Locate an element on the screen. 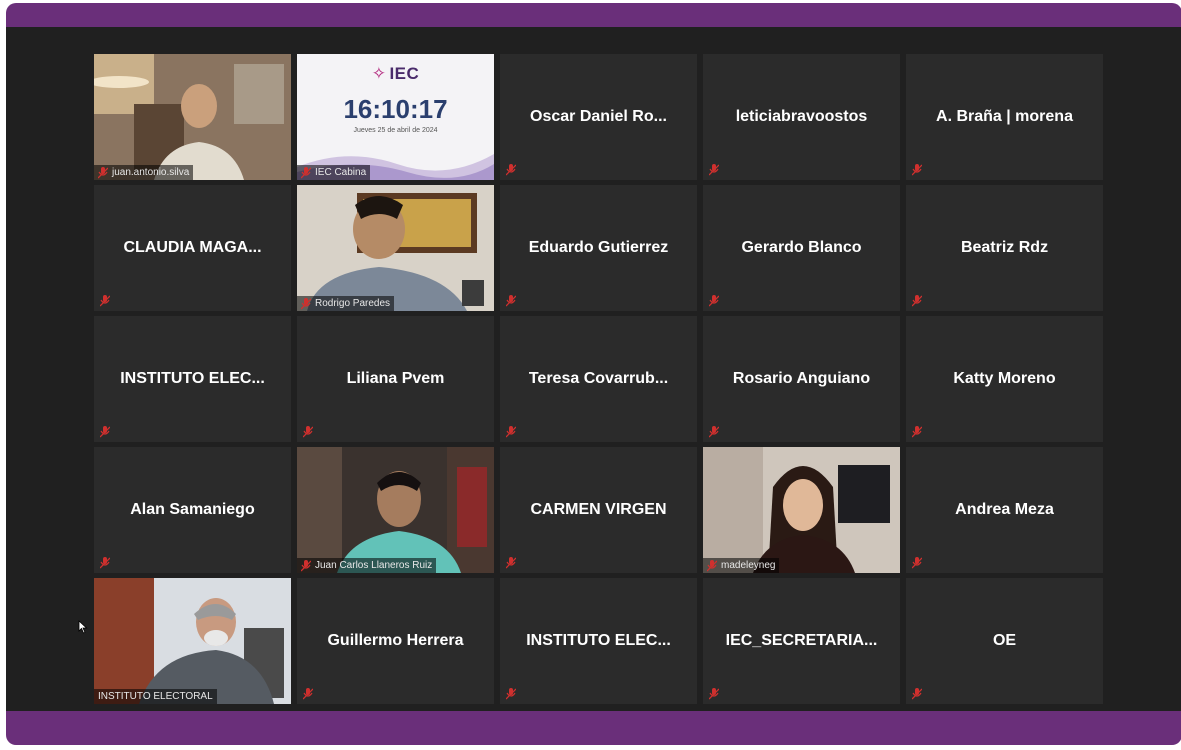  participant-tile: Eduardo Gutierrez is located at coordinates (598, 248).